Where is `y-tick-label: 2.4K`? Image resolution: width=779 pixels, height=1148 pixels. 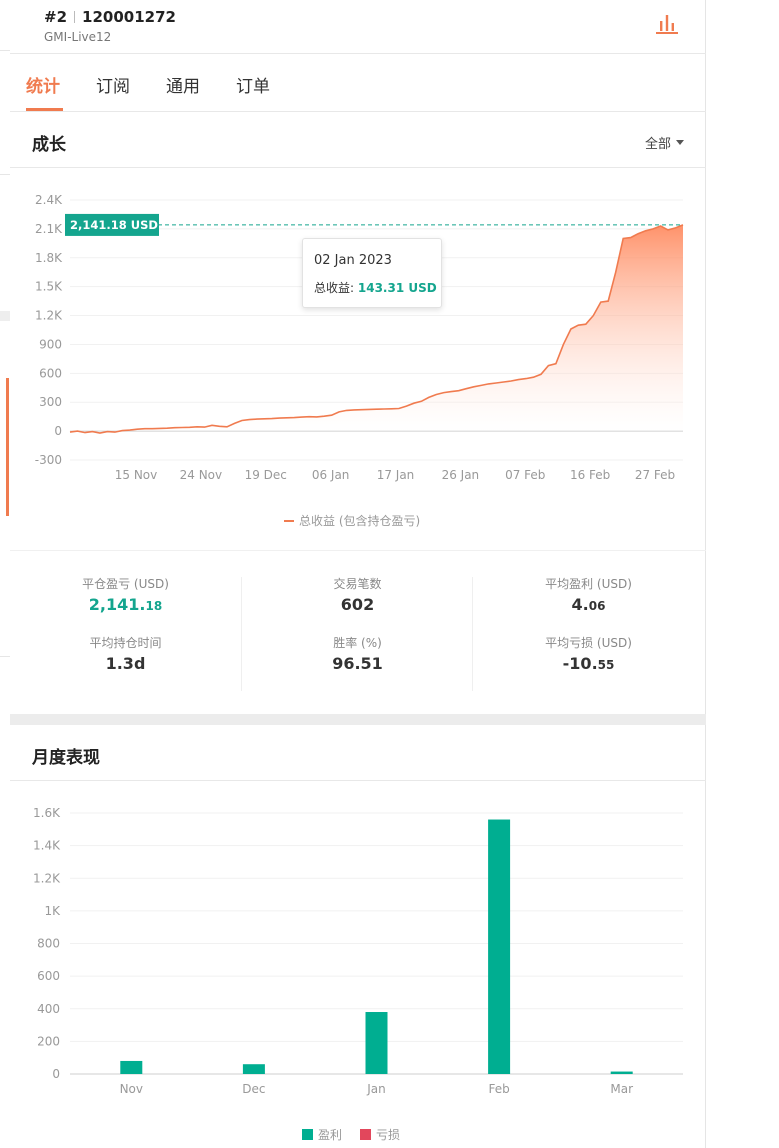 y-tick-label: 2.4K is located at coordinates (49, 200).